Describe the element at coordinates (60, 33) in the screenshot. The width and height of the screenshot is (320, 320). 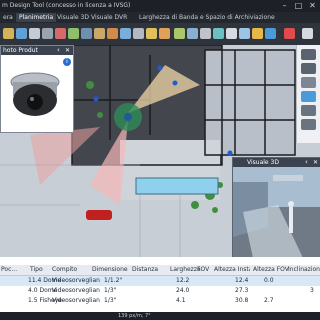
I see `pdf-tool-icon` at that location.